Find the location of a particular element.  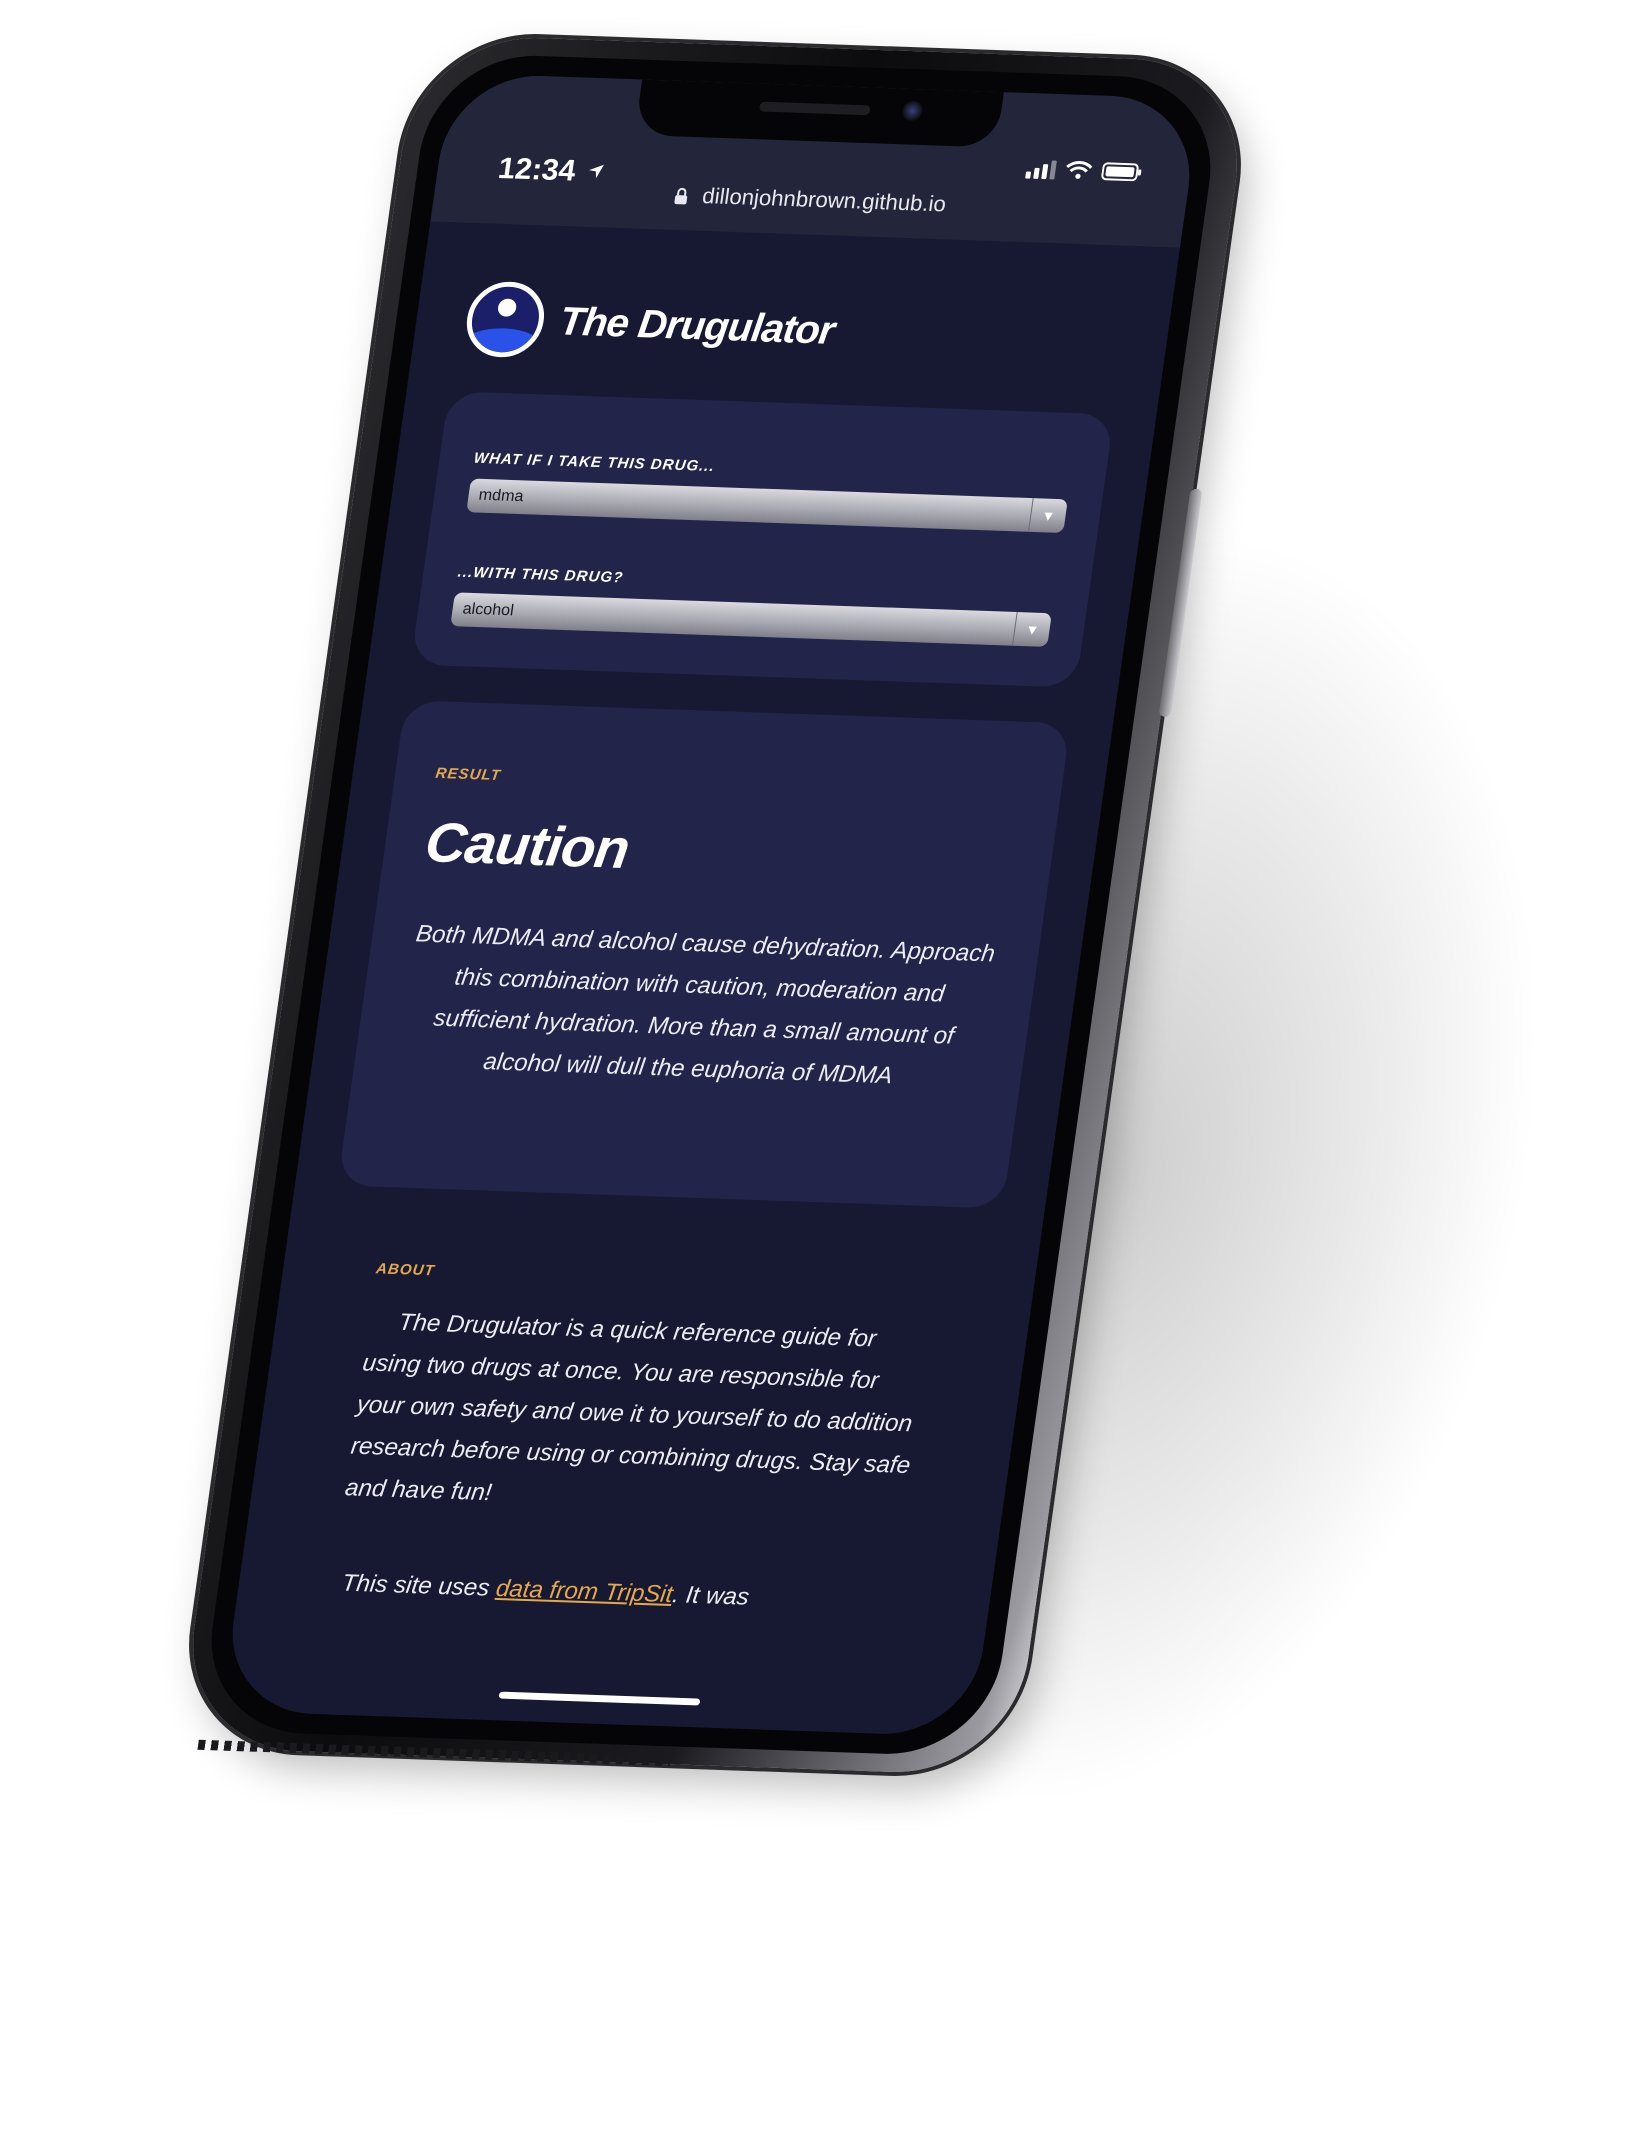

brand-header: The Drugulator is located at coordinates (795, 329).